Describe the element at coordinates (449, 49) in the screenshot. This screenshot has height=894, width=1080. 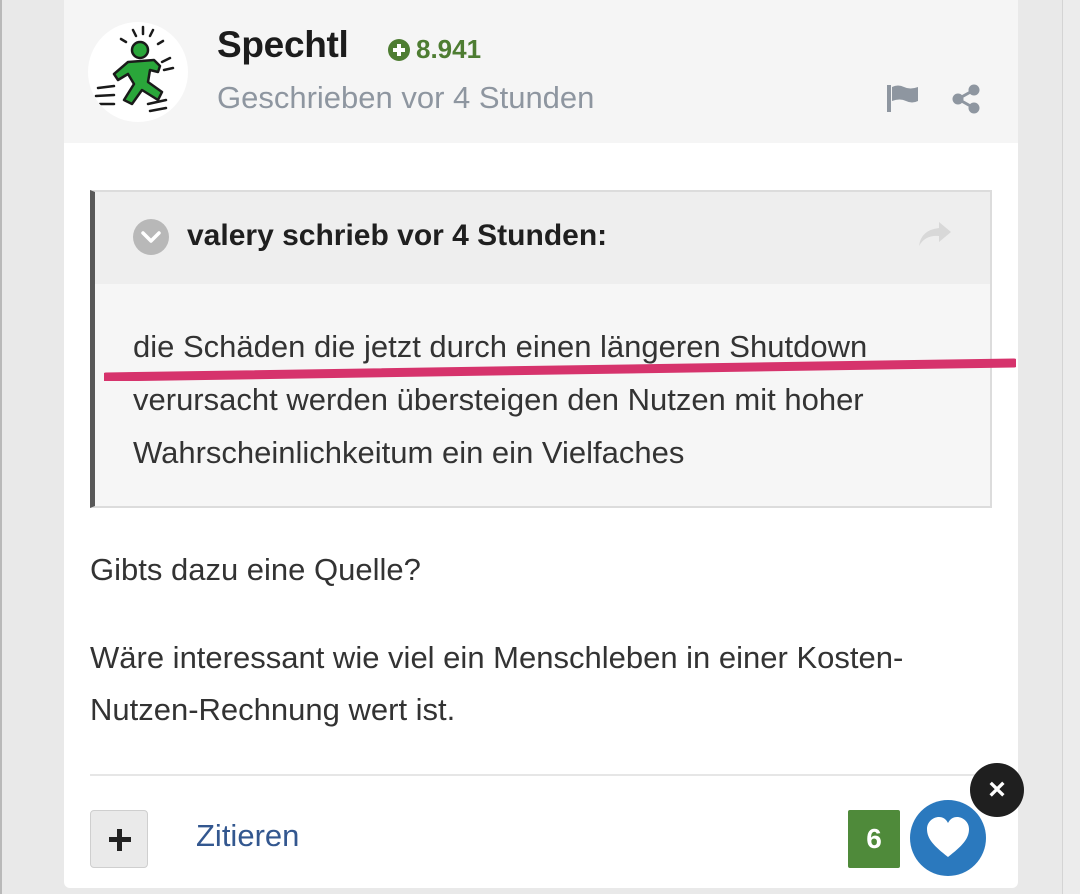
I see `reputation-value: 8.941` at that location.